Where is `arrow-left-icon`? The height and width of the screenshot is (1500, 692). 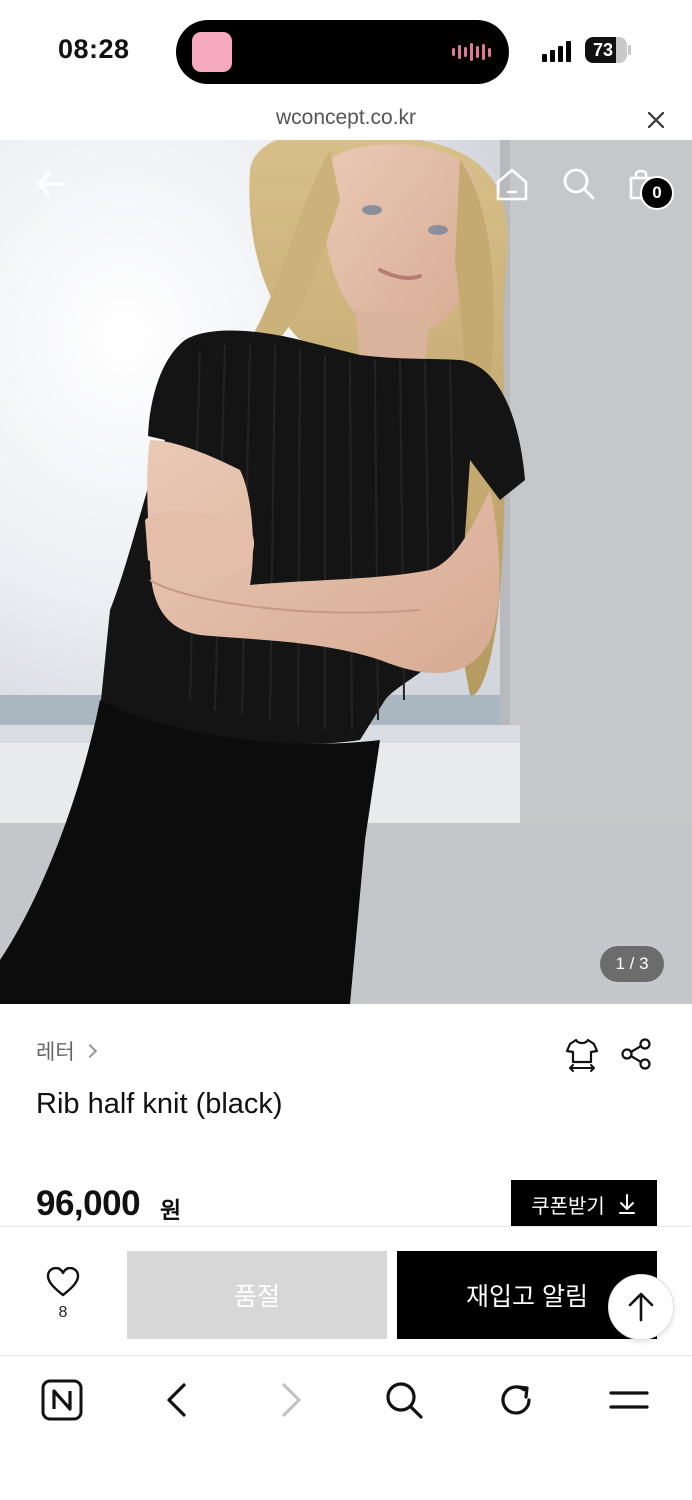
arrow-left-icon is located at coordinates (52, 184).